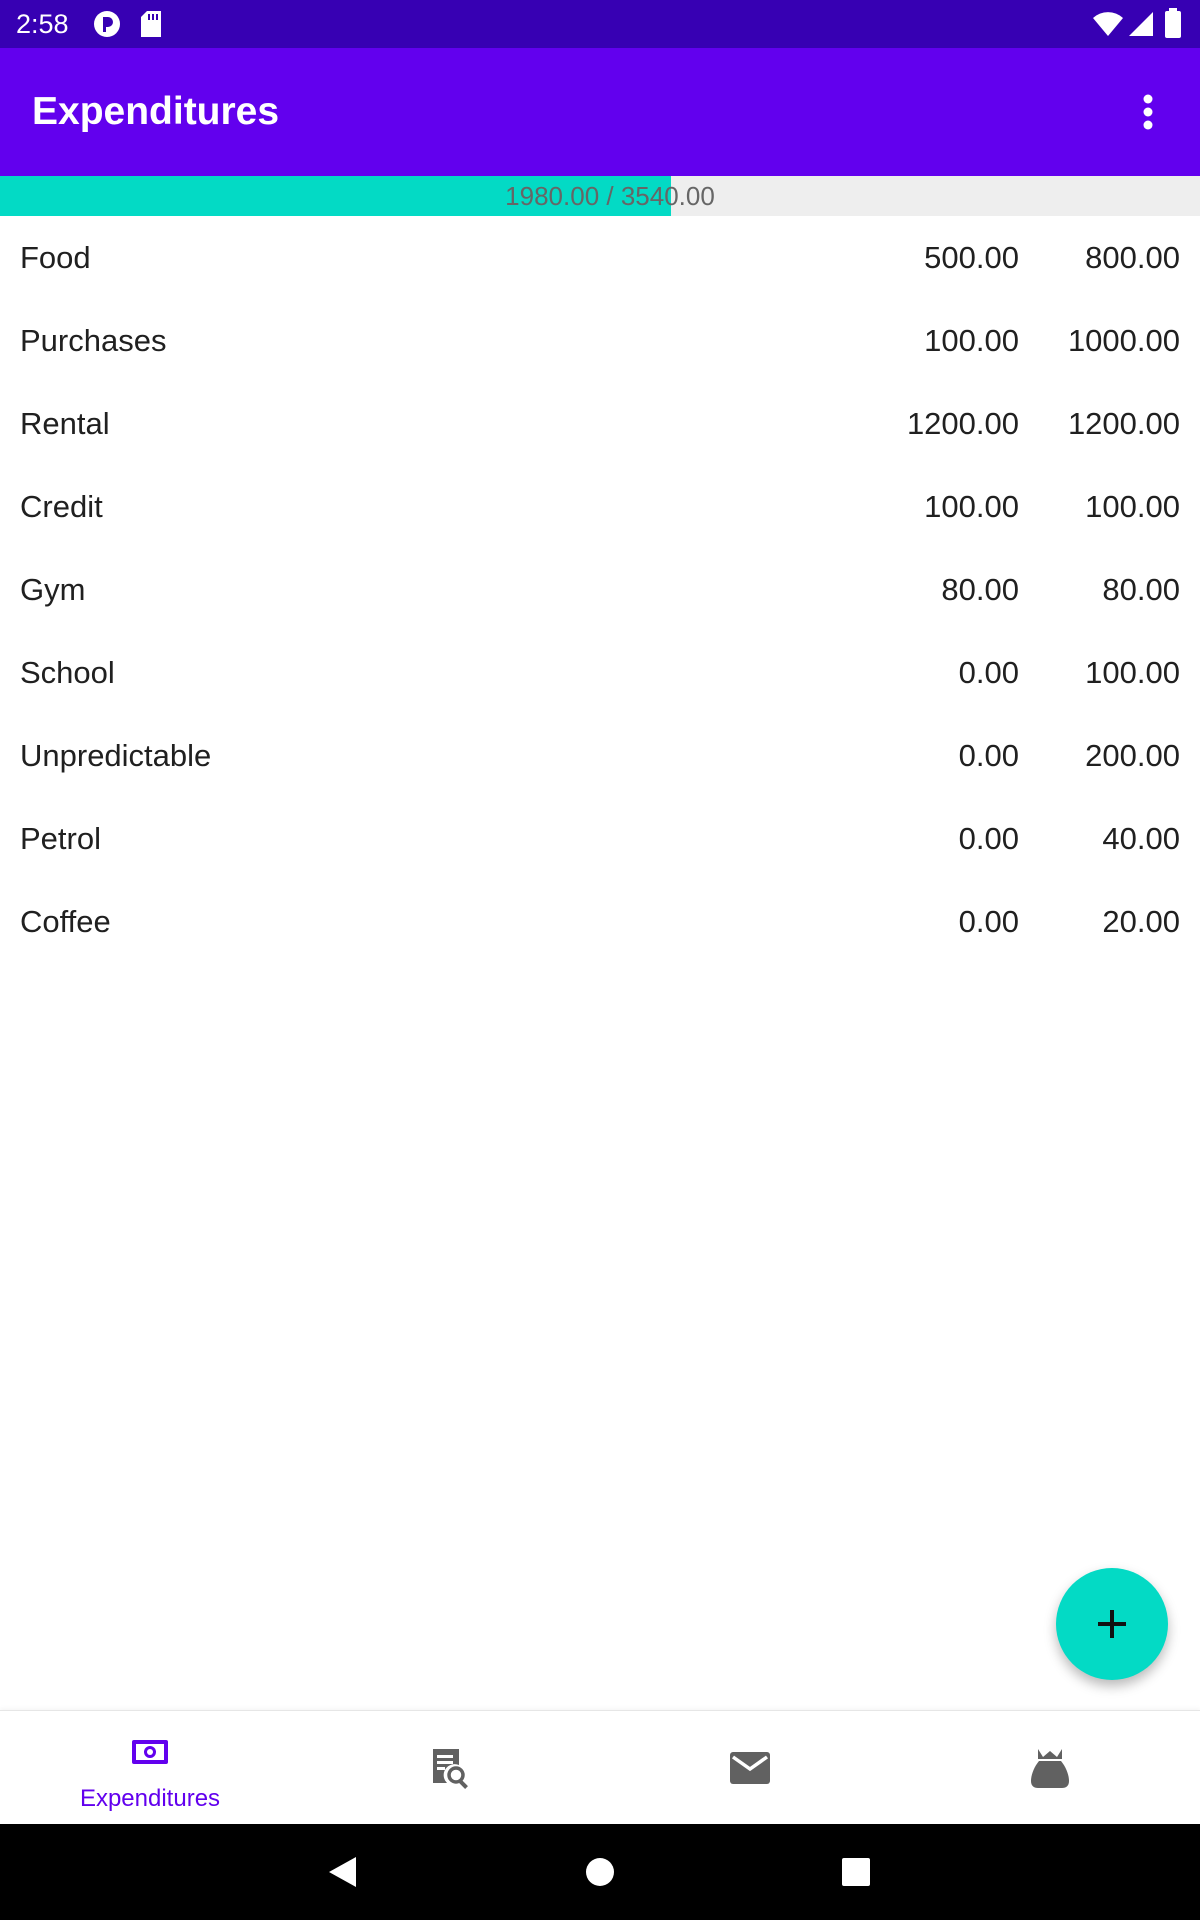 The width and height of the screenshot is (1200, 1920). What do you see at coordinates (980, 589) in the screenshot?
I see `expense-spent: 80.00` at bounding box center [980, 589].